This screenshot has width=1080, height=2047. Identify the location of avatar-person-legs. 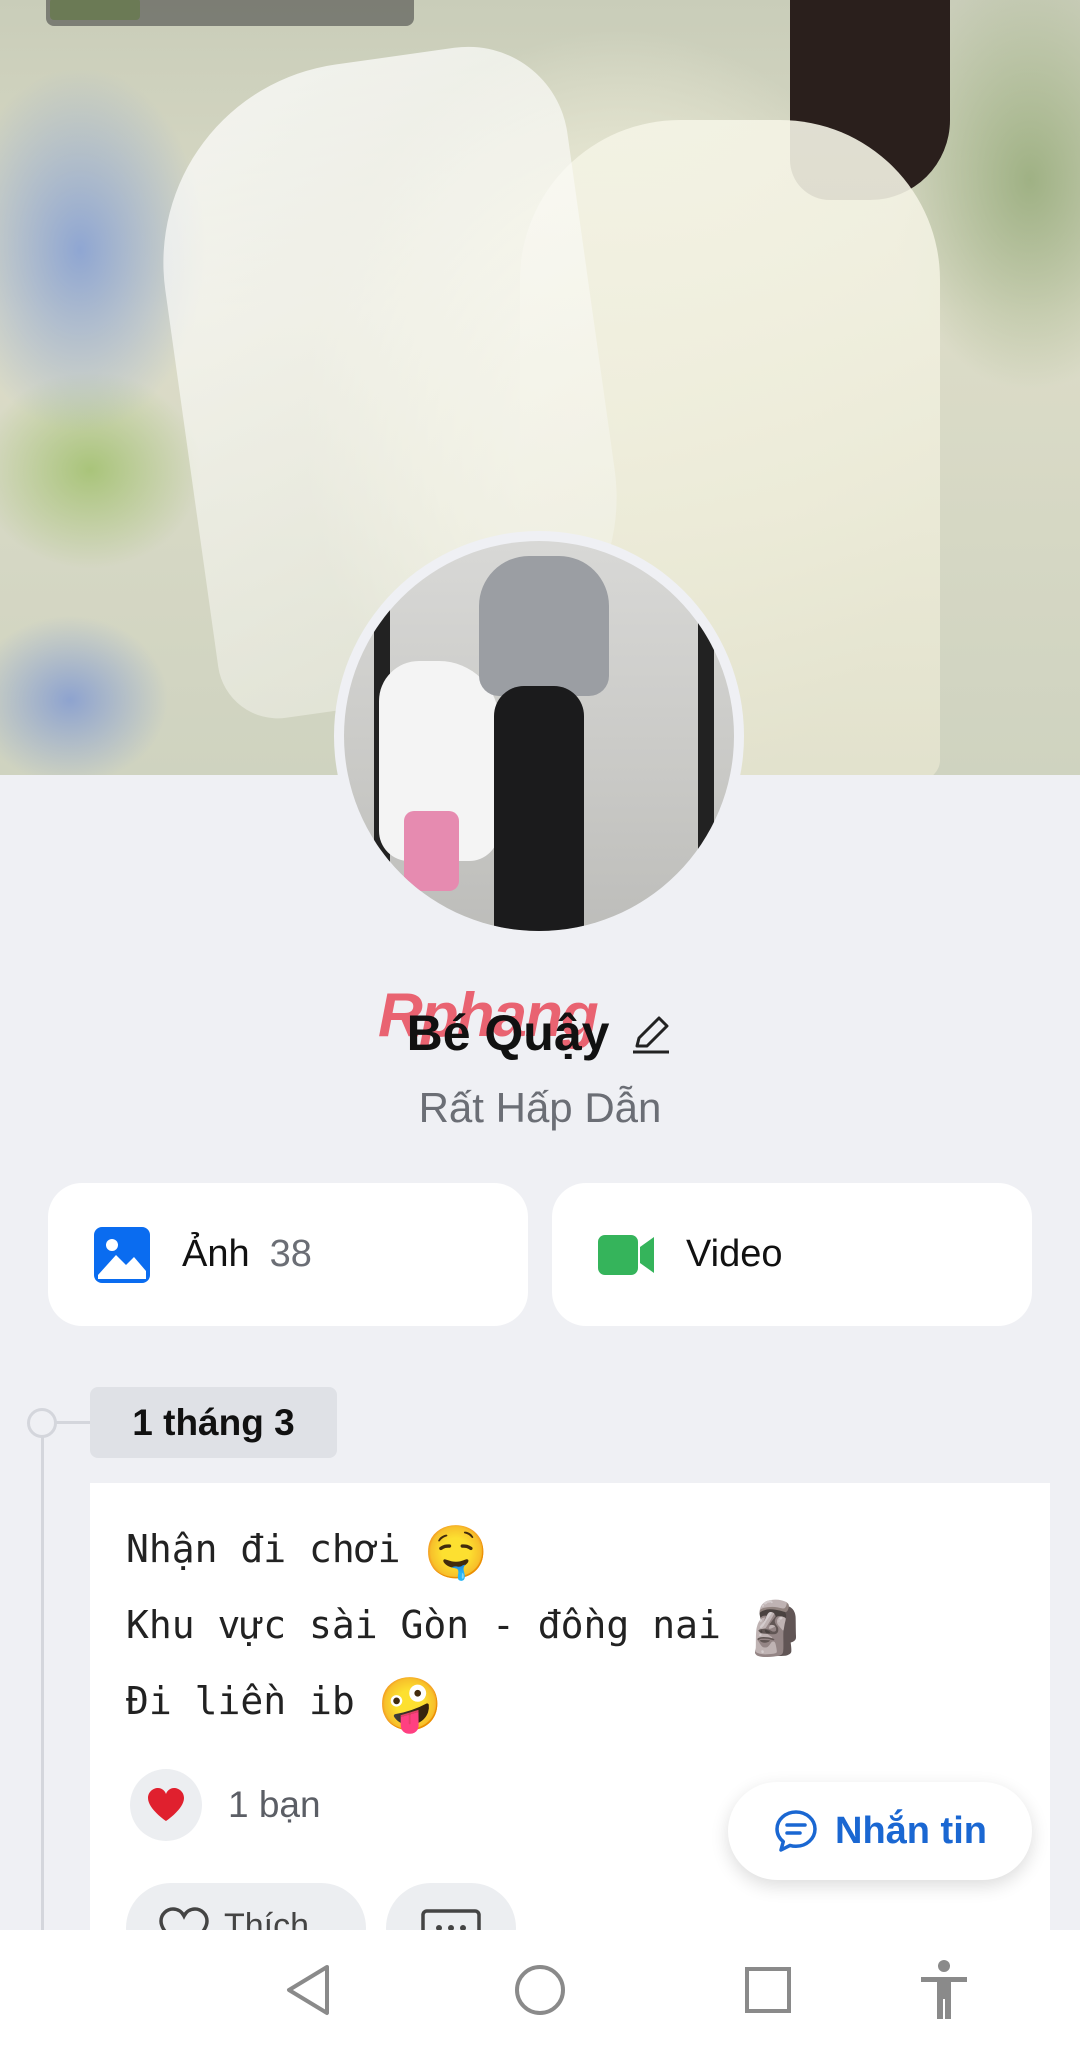
(539, 808).